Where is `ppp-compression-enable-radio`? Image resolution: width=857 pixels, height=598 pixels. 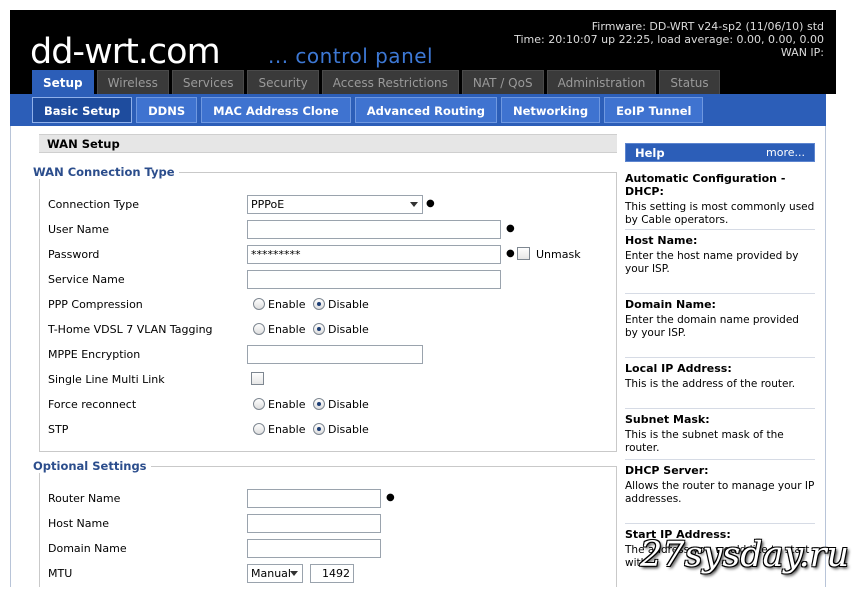
ppp-compression-enable-radio is located at coordinates (259, 304).